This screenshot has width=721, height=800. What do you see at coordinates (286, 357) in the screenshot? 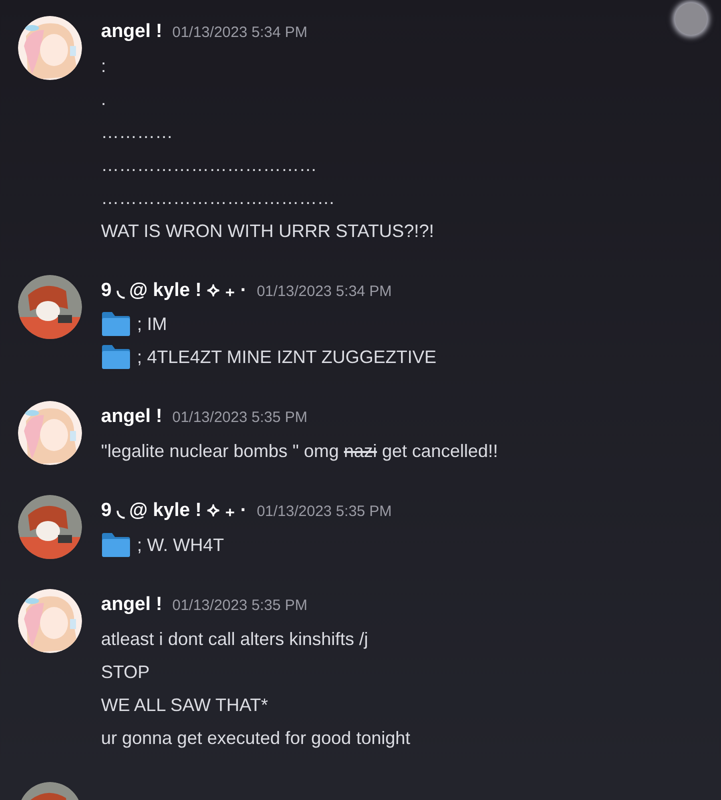
I see `message-text: ; 4TLE4ZT MINE IZNT ZUGGEZTIVE` at bounding box center [286, 357].